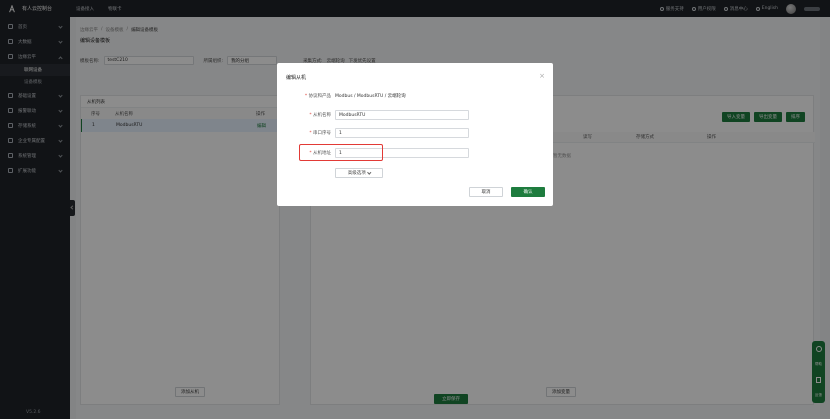 The height and width of the screenshot is (419, 830). What do you see at coordinates (296, 78) in the screenshot?
I see `dialog-title: 编辑从机` at bounding box center [296, 78].